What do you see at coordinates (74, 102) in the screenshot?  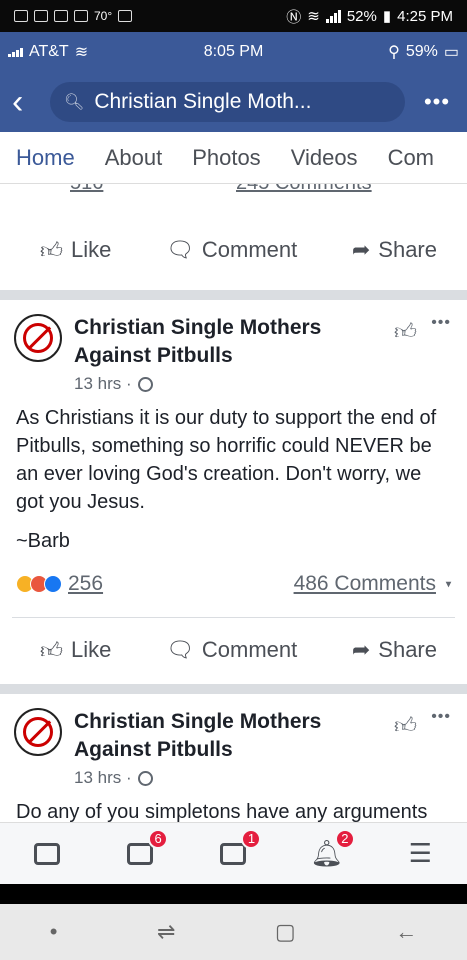 I see `search-icon: 🔍︎` at bounding box center [74, 102].